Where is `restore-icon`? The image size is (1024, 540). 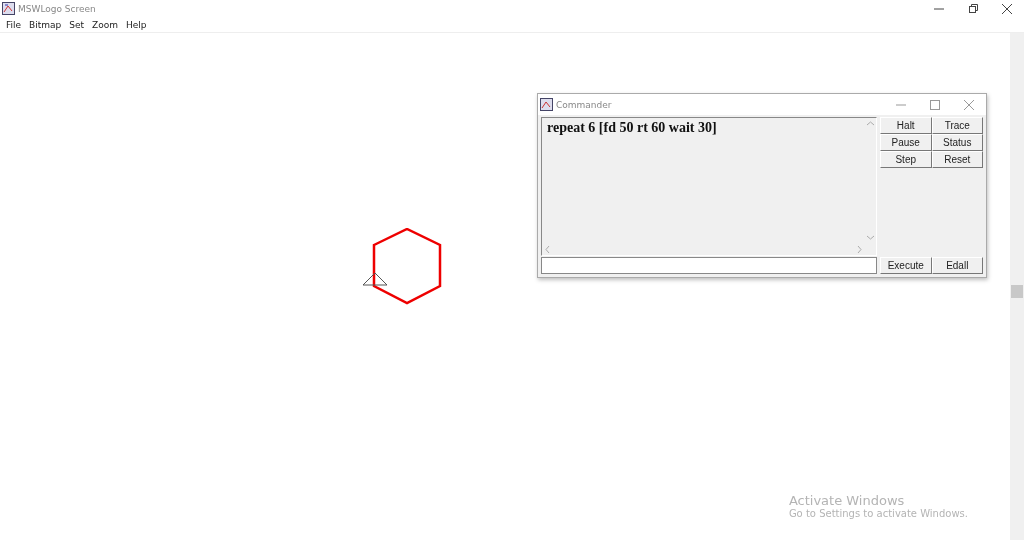
restore-icon is located at coordinates (973, 8).